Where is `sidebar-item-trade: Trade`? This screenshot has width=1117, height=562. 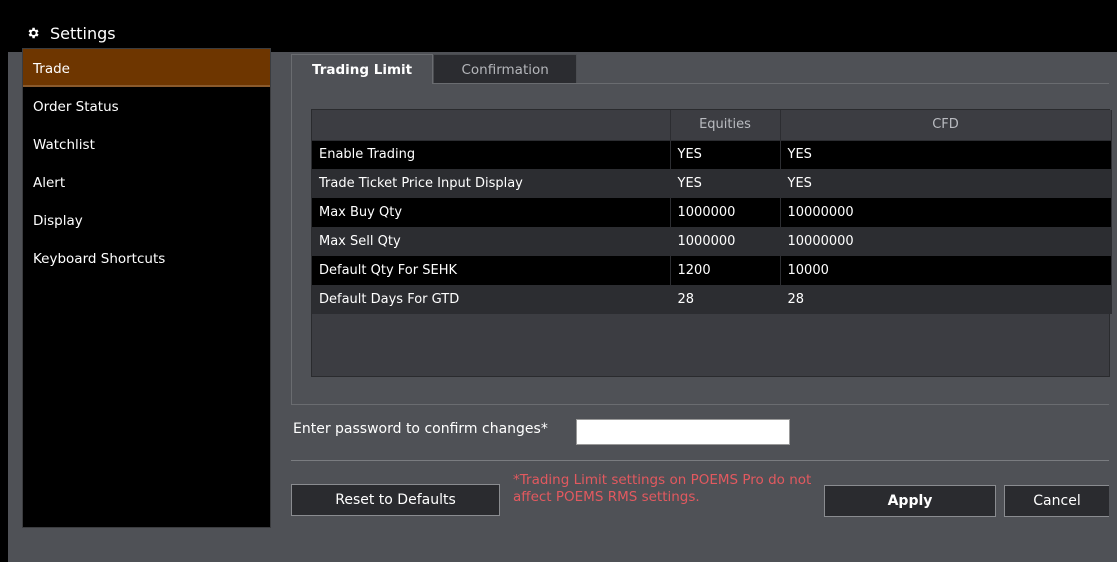
sidebar-item-trade: Trade is located at coordinates (146, 68).